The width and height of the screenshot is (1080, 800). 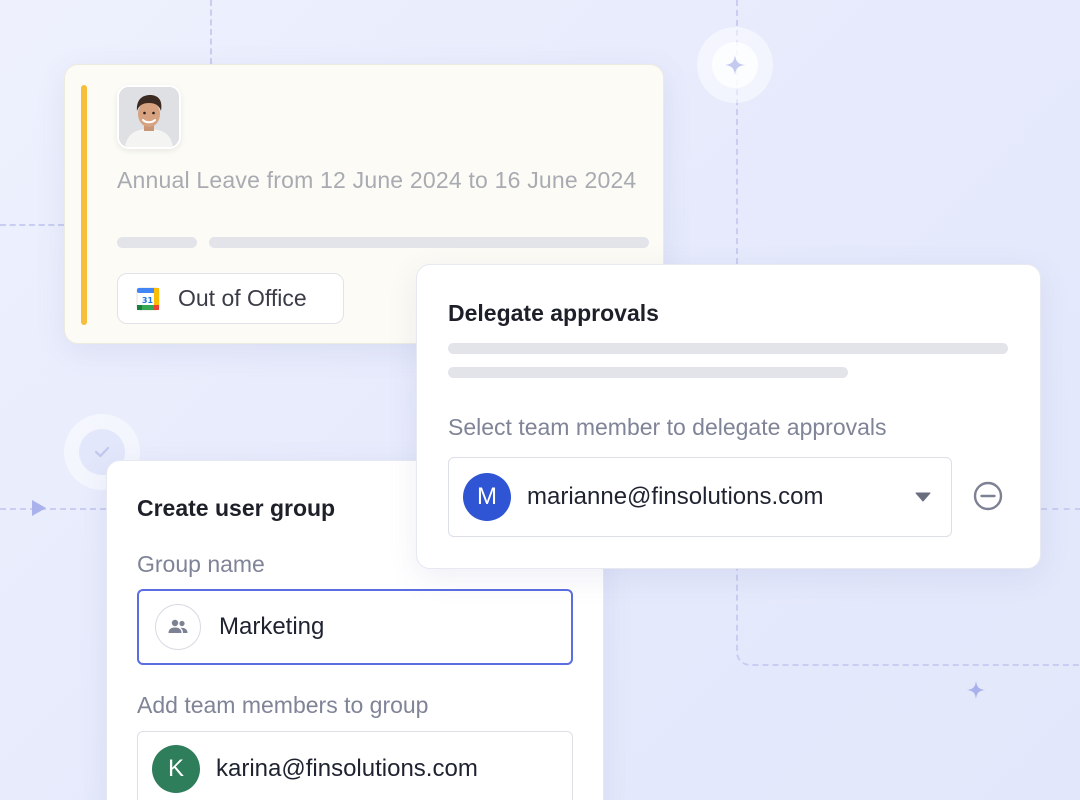 I want to click on card-title: Create user group, so click(x=236, y=508).